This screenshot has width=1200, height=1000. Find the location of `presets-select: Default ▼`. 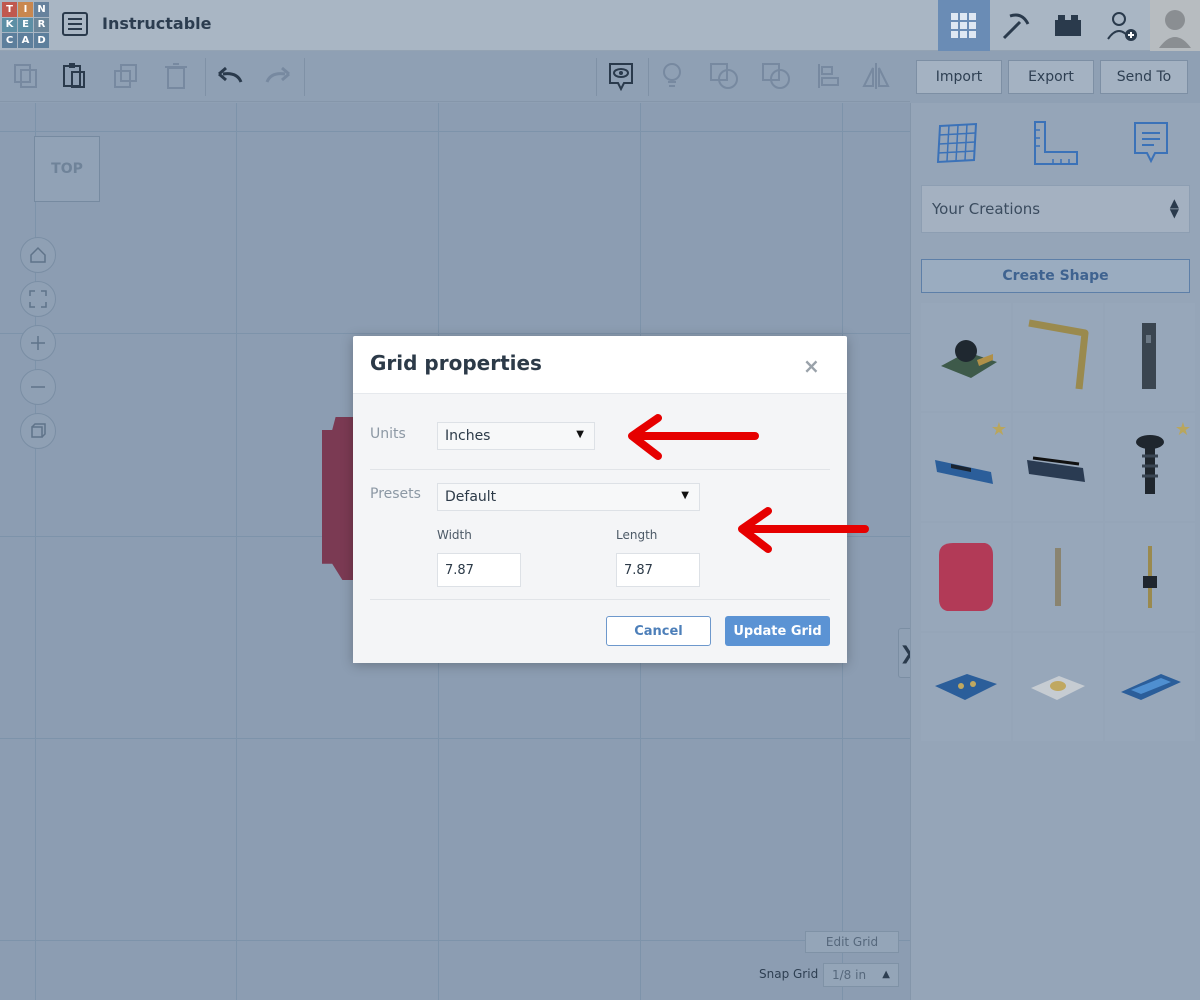

presets-select: Default ▼ is located at coordinates (568, 497).